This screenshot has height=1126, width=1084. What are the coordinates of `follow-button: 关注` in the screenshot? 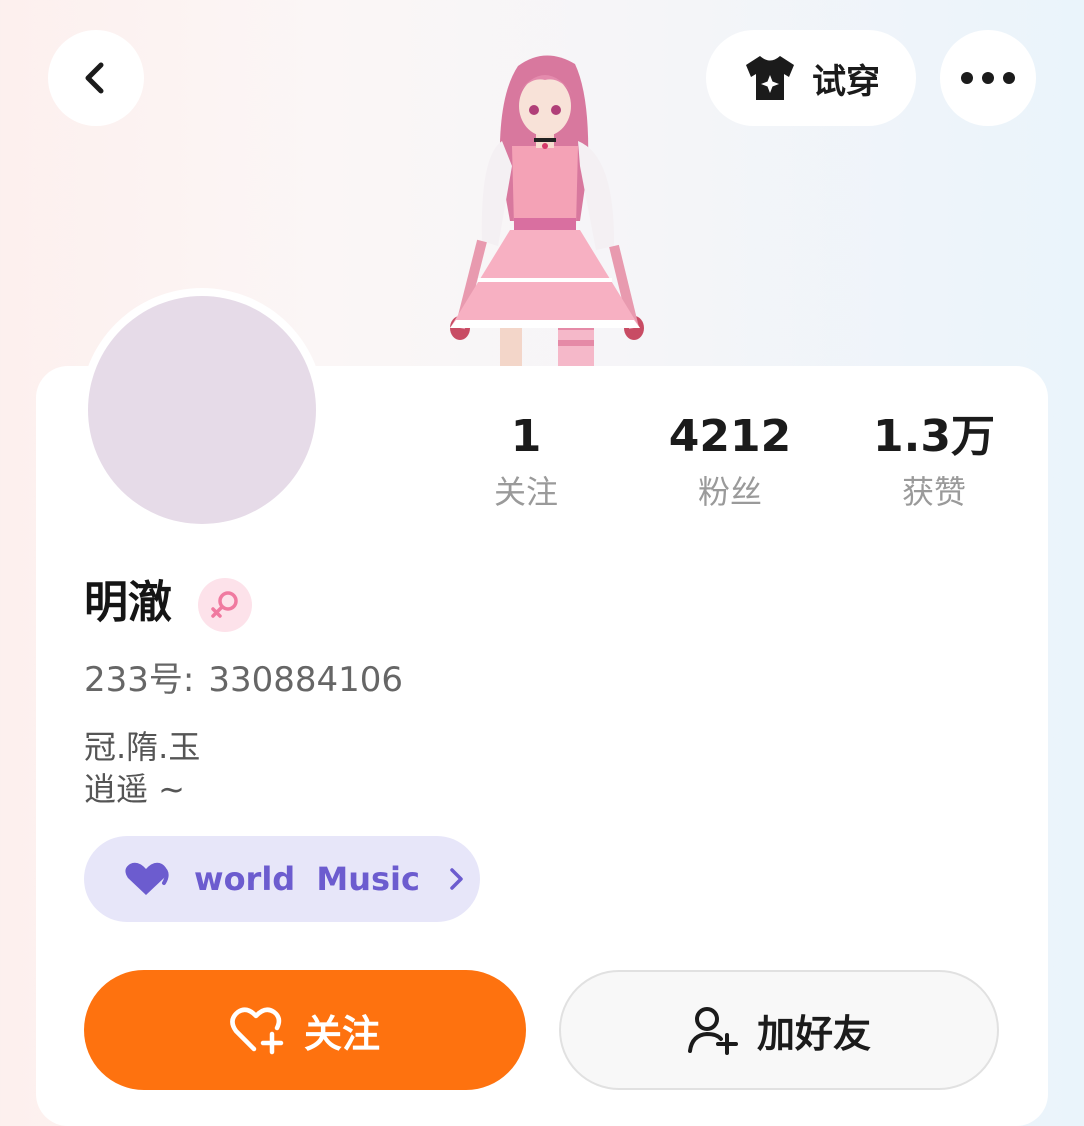 It's located at (305, 1030).